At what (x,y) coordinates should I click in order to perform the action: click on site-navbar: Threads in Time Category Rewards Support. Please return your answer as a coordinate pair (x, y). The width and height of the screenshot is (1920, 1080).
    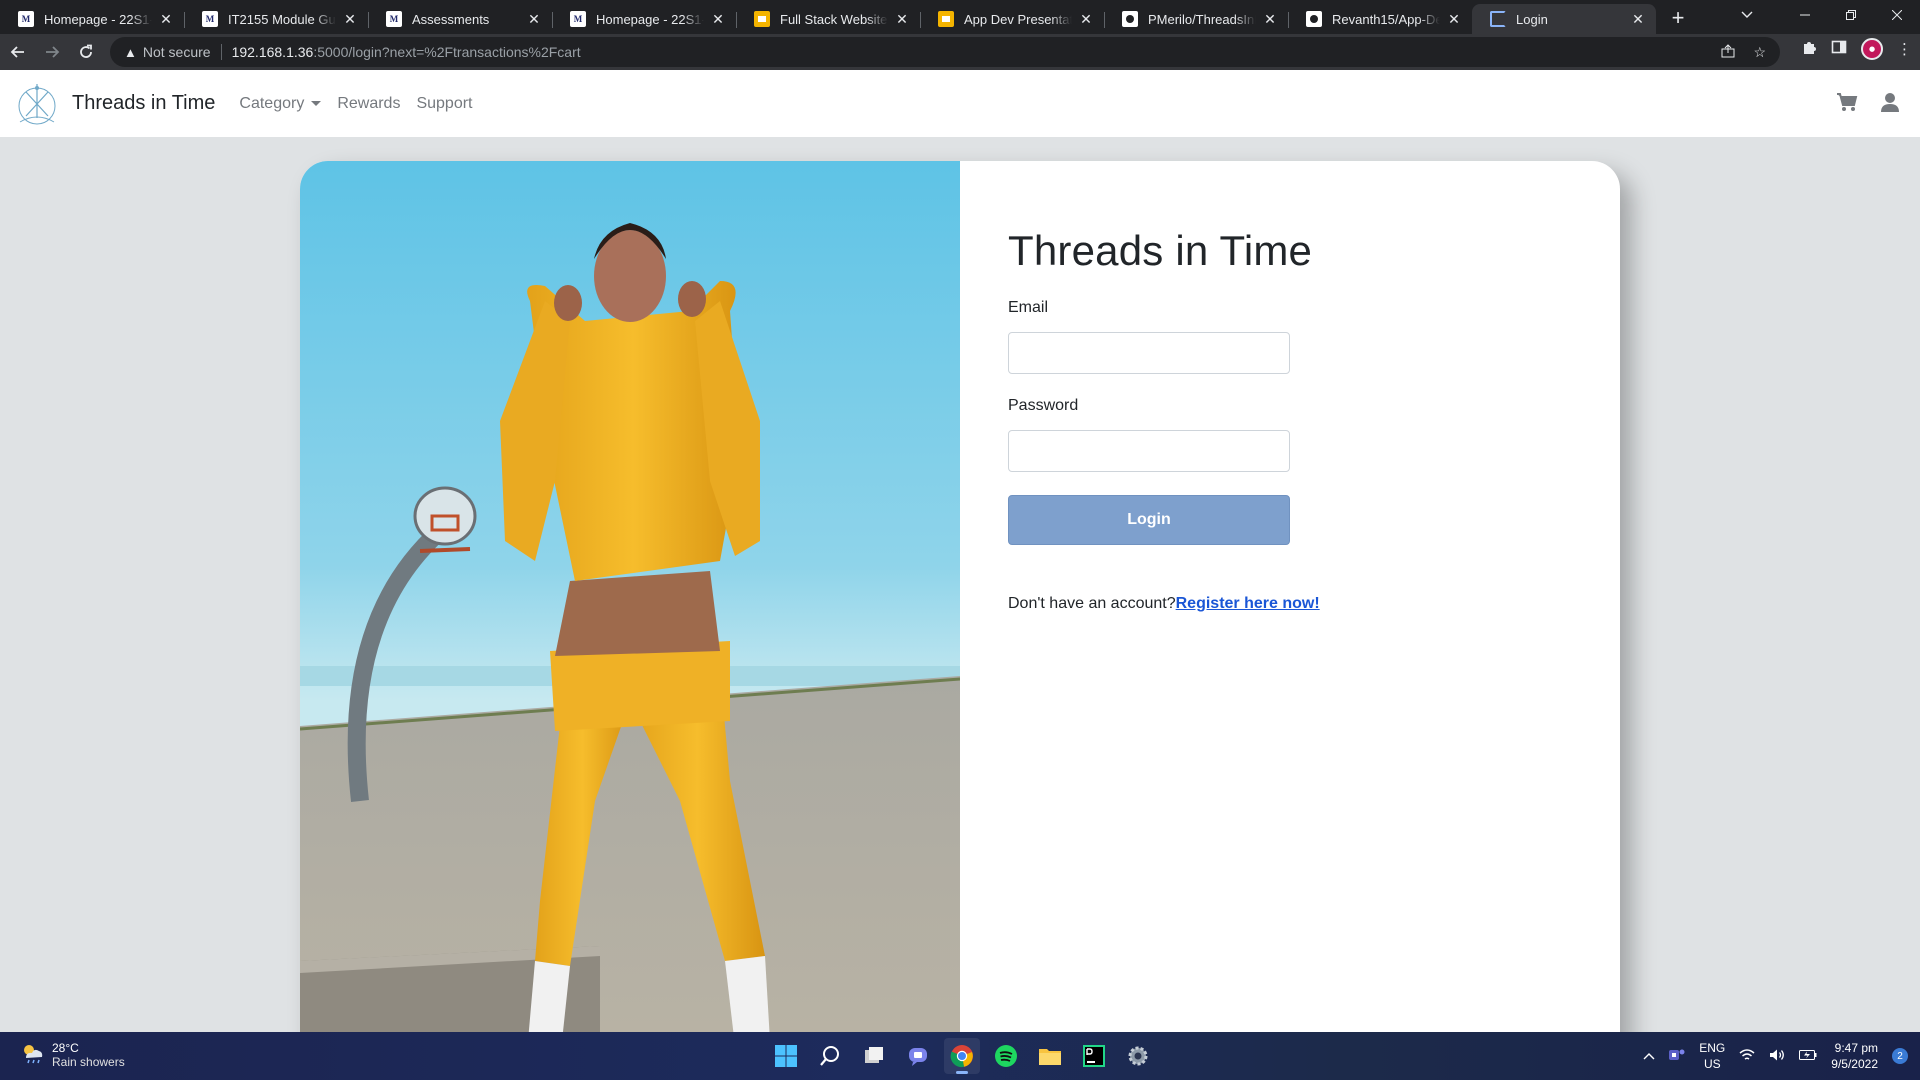
    Looking at the image, I should click on (960, 103).